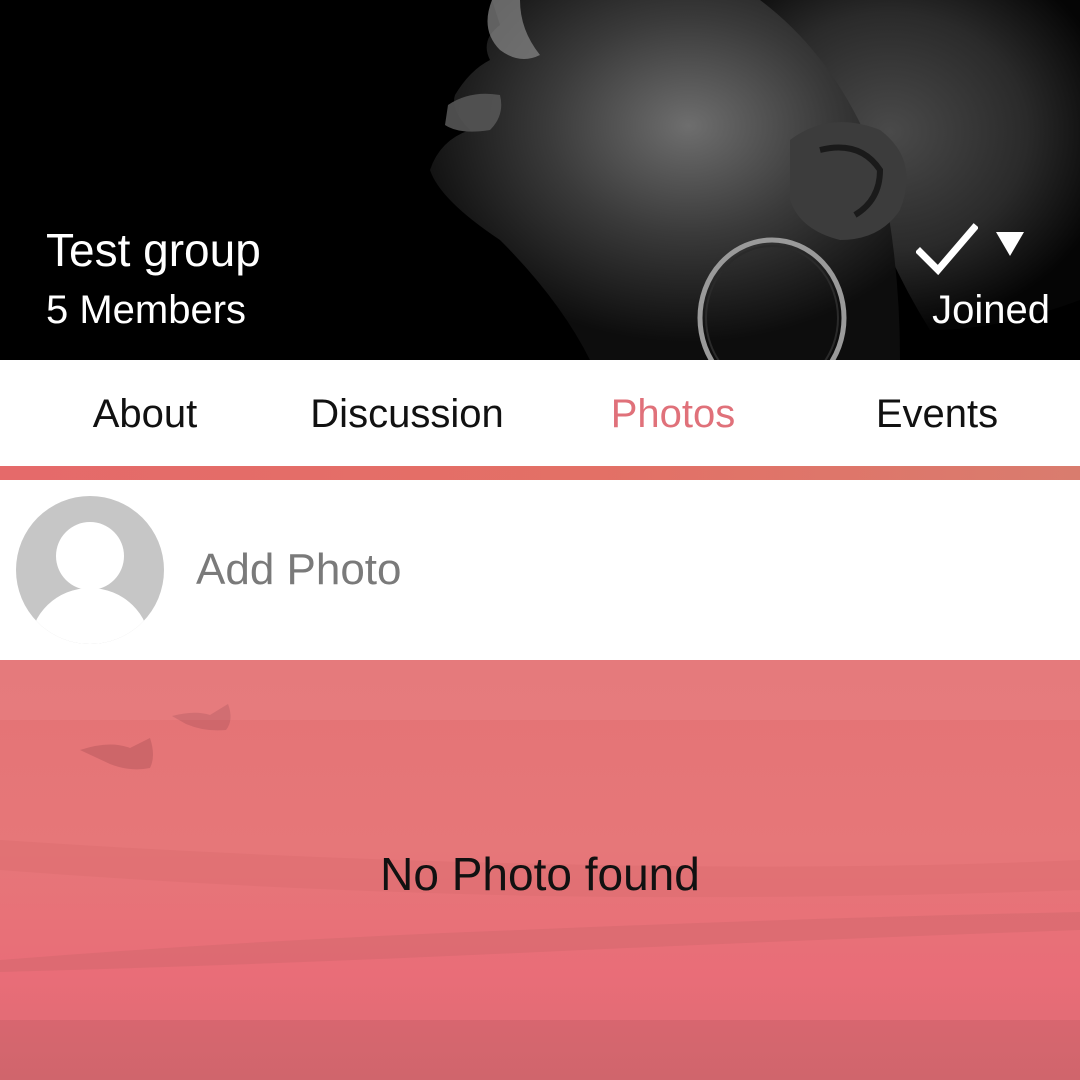 The image size is (1080, 1080). Describe the element at coordinates (153, 250) in the screenshot. I see `group-name: Test group` at that location.